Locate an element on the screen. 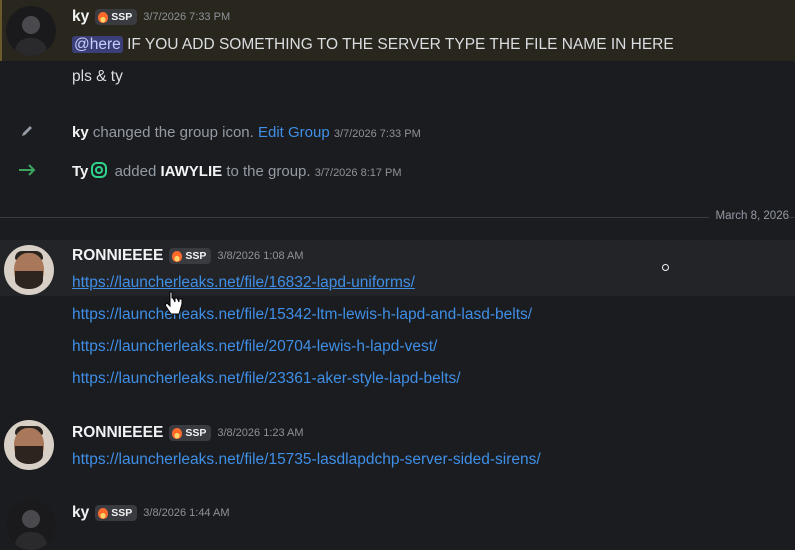  date-divider-label: March 8, 2026 is located at coordinates (749, 216).